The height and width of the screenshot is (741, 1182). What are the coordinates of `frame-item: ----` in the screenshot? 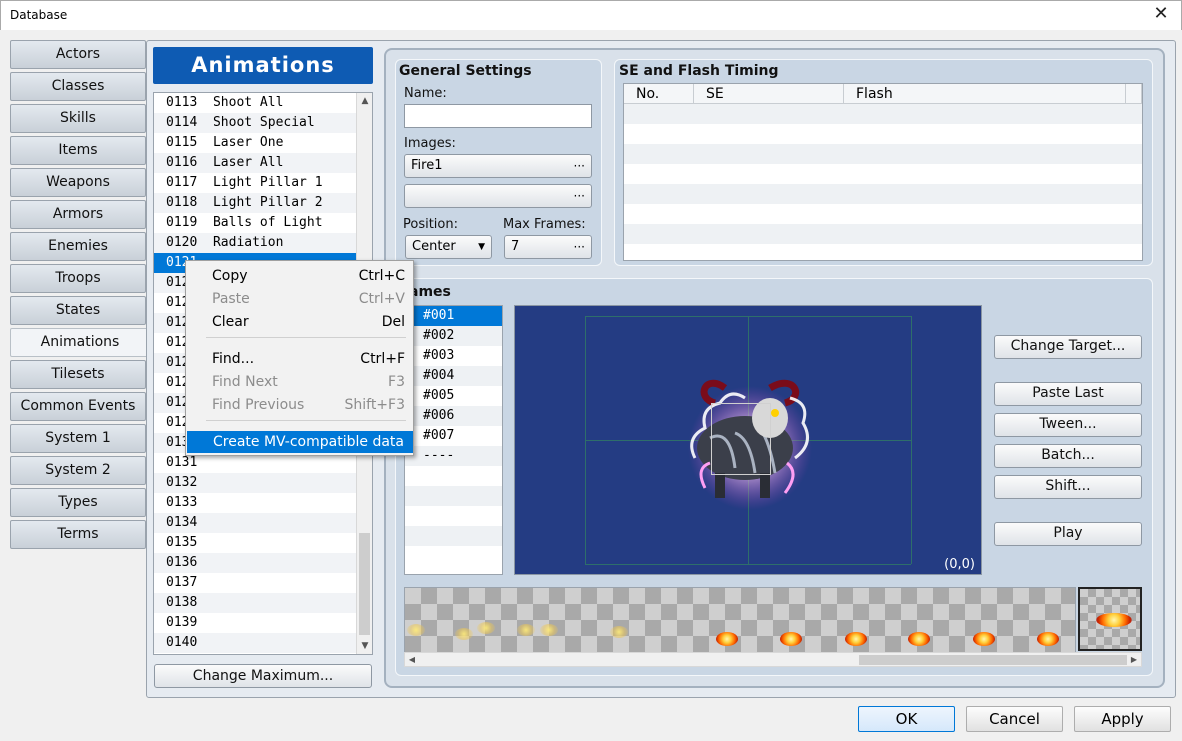 It's located at (453, 456).